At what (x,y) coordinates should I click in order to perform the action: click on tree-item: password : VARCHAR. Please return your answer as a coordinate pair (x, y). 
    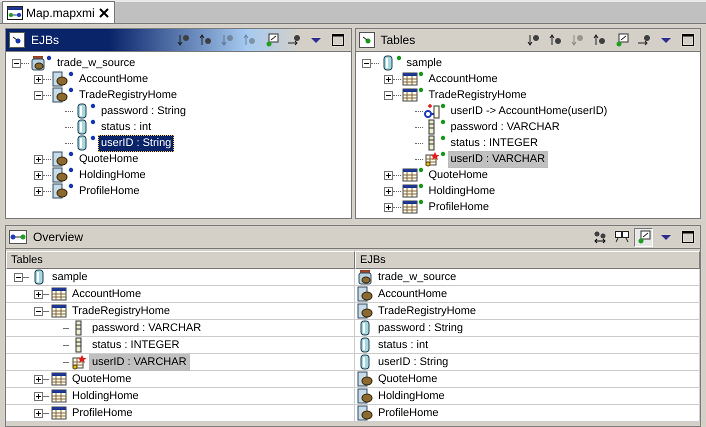
    Looking at the image, I should click on (505, 127).